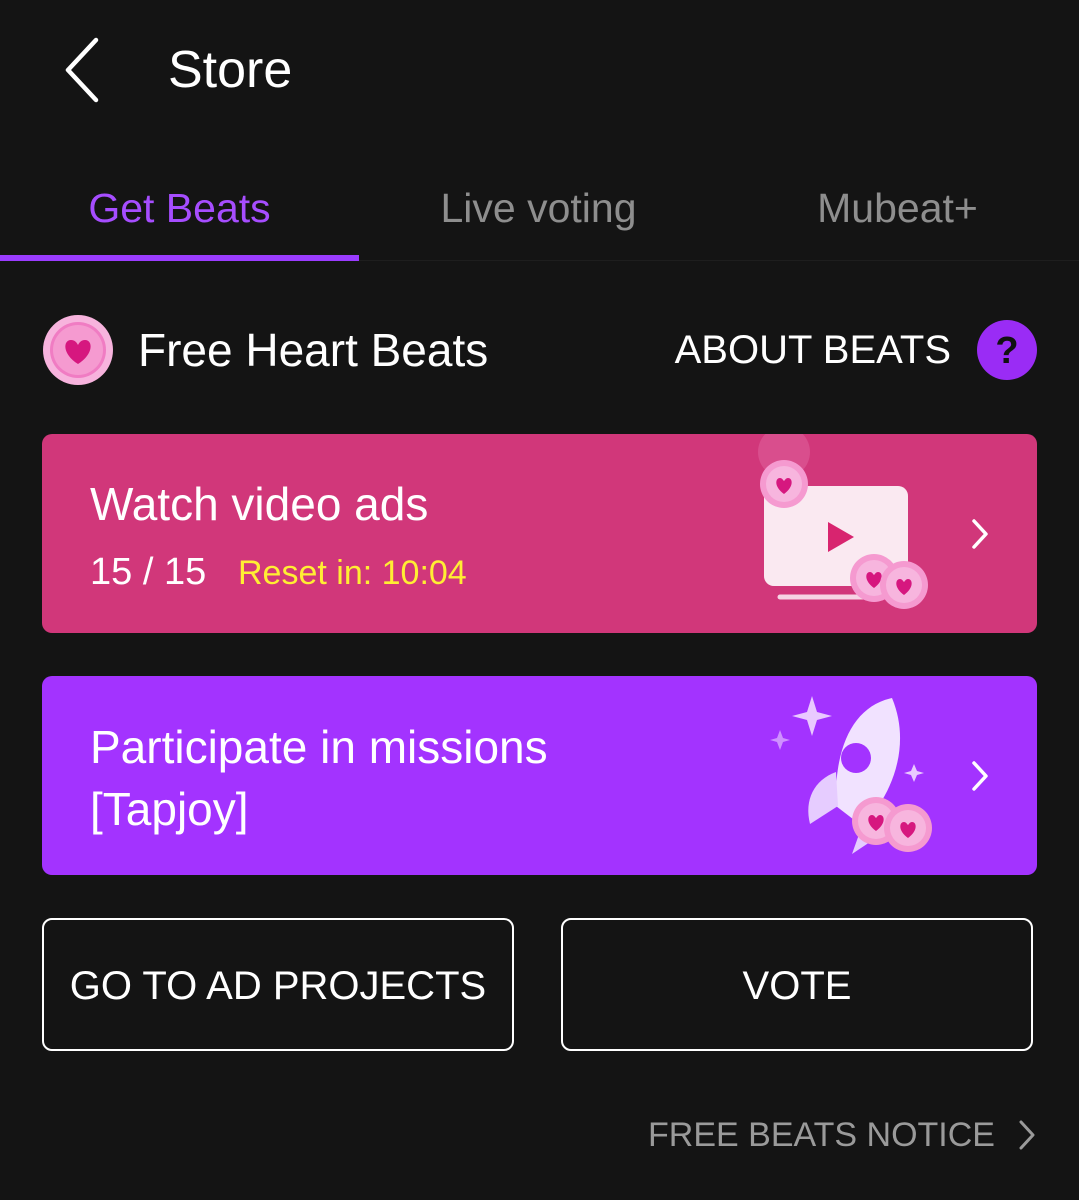 Image resolution: width=1079 pixels, height=1200 pixels. What do you see at coordinates (539, 350) in the screenshot?
I see `free-heart-beats-header: Free Heart Beats ABOUT BEATS ?` at bounding box center [539, 350].